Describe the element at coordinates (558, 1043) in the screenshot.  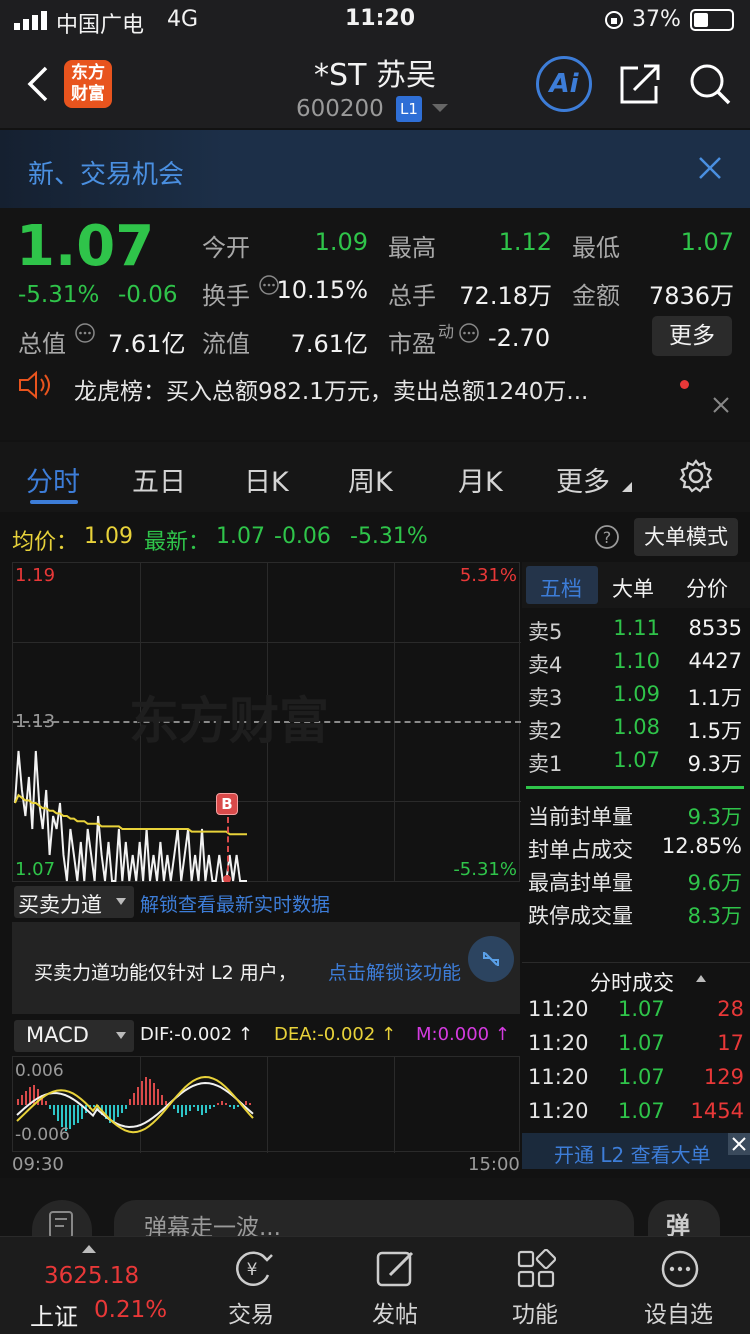
I see `tick-time: 11:20` at that location.